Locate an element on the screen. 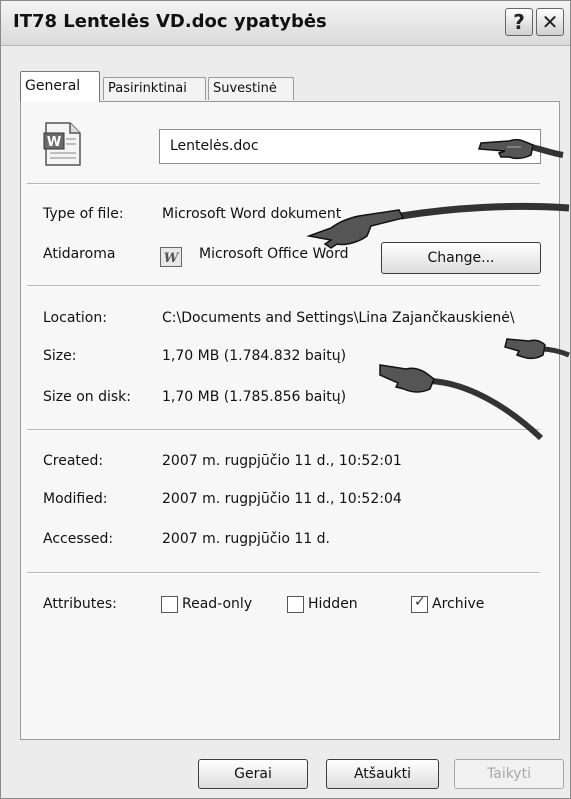 The height and width of the screenshot is (799, 571). tab-pasirinktinai: Pasirinktinai is located at coordinates (154, 88).